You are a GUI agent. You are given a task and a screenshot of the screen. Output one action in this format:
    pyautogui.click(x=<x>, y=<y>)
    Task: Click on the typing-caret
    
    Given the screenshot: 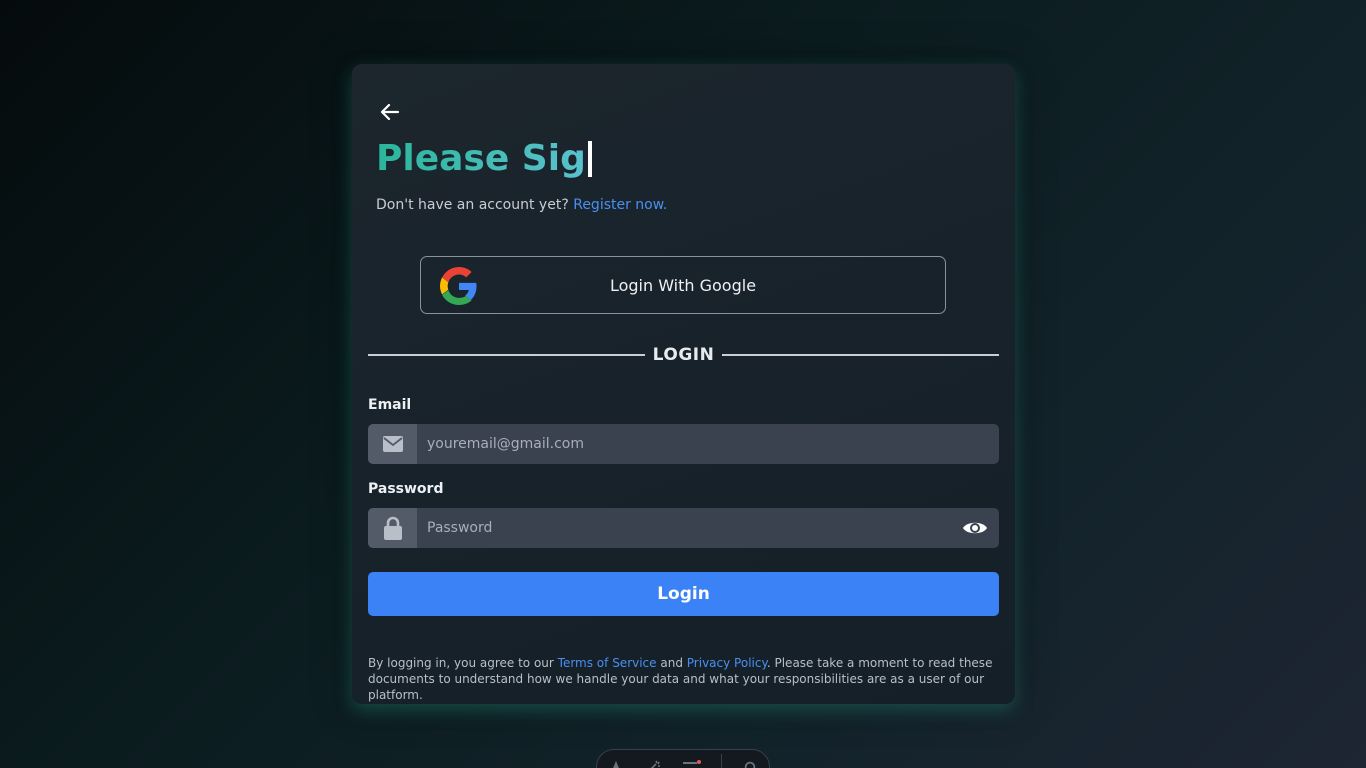 What is the action you would take?
    pyautogui.click(x=589, y=158)
    